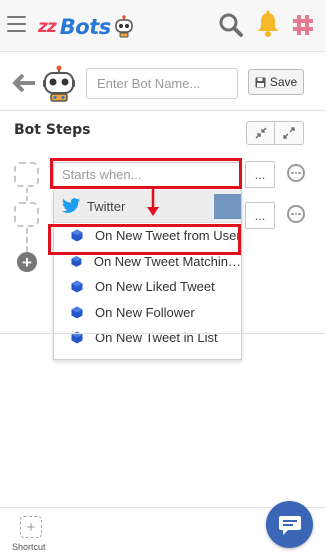 This screenshot has height=560, width=325. I want to click on search-icon, so click(231, 25).